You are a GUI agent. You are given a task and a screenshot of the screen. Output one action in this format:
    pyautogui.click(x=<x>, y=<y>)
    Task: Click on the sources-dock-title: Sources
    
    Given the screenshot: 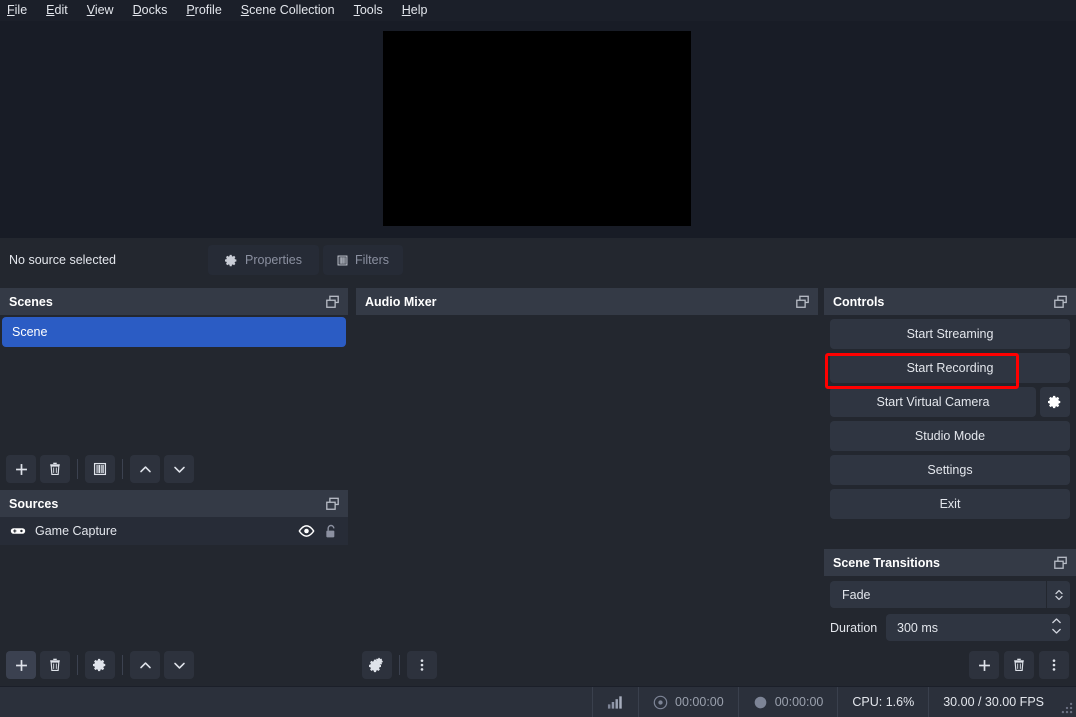 What is the action you would take?
    pyautogui.click(x=174, y=503)
    